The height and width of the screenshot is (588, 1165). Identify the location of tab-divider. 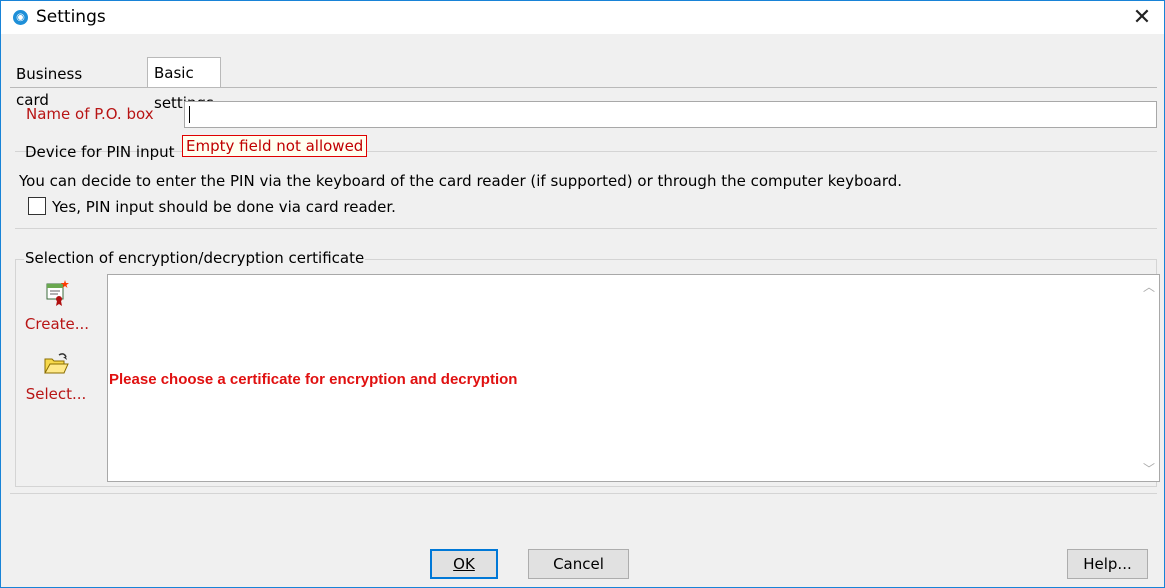
(583, 87).